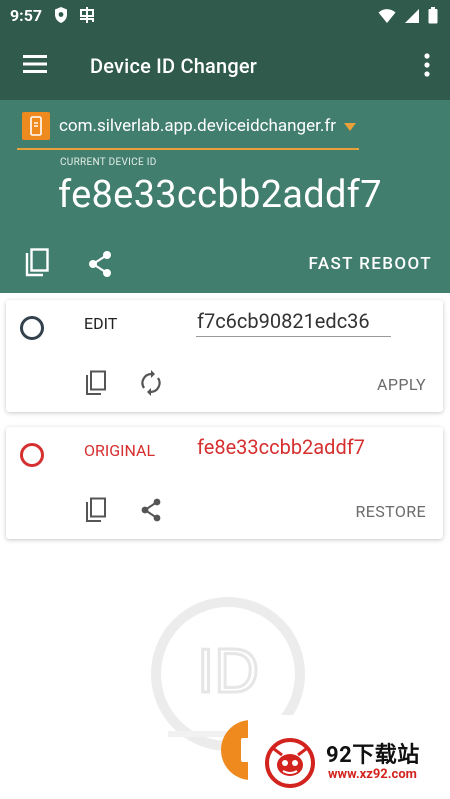  I want to click on restore-button: RESTORE, so click(390, 511).